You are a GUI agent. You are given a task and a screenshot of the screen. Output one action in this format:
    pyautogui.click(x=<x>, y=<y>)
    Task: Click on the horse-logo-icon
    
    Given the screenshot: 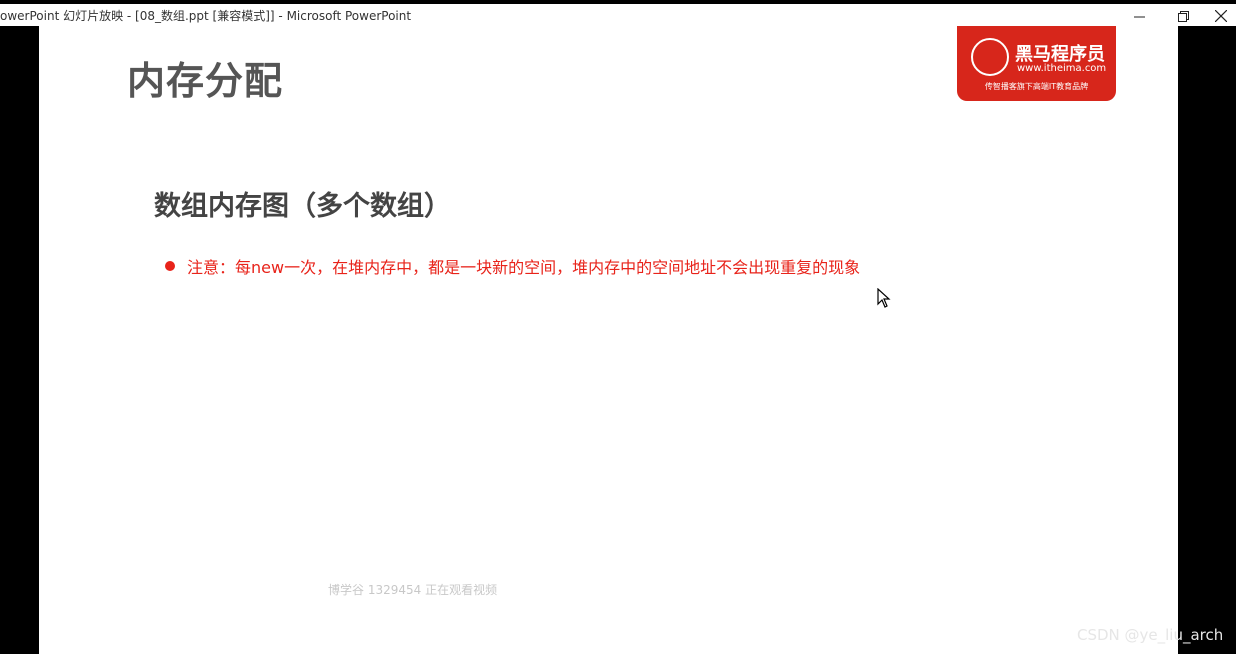 What is the action you would take?
    pyautogui.click(x=990, y=57)
    